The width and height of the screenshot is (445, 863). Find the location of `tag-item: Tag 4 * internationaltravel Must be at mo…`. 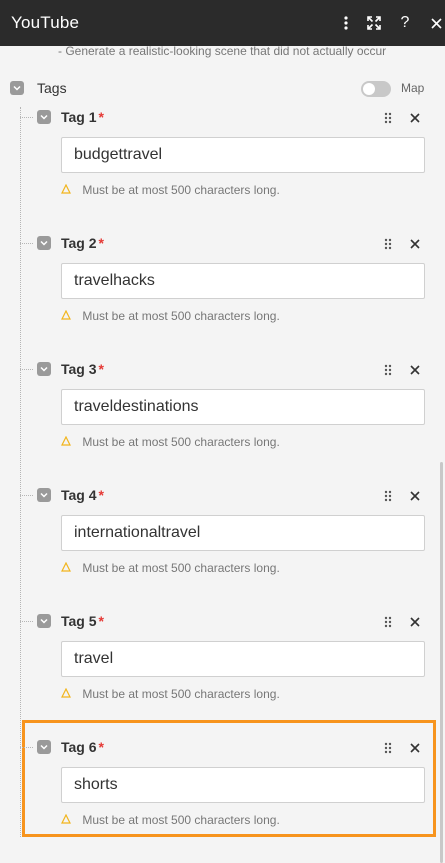

tag-item: Tag 4 * internationaltravel Must be at mo… is located at coordinates (228, 541).